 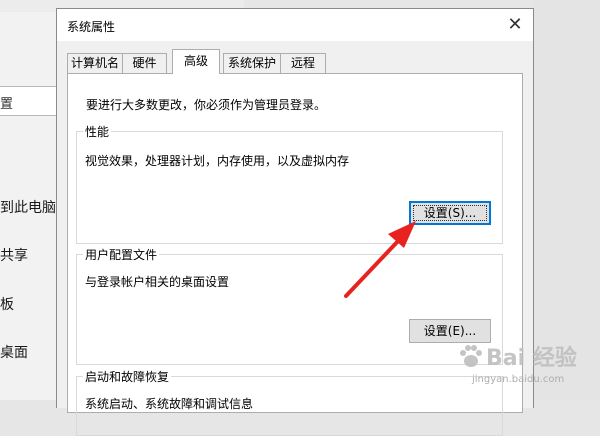 I want to click on tab-system-protection: 系统保护, so click(x=252, y=63).